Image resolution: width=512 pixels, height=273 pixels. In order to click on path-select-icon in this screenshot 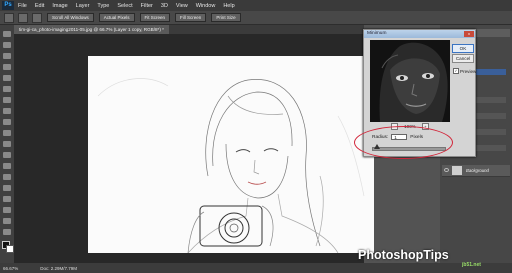, I will do `click(7, 210)`.